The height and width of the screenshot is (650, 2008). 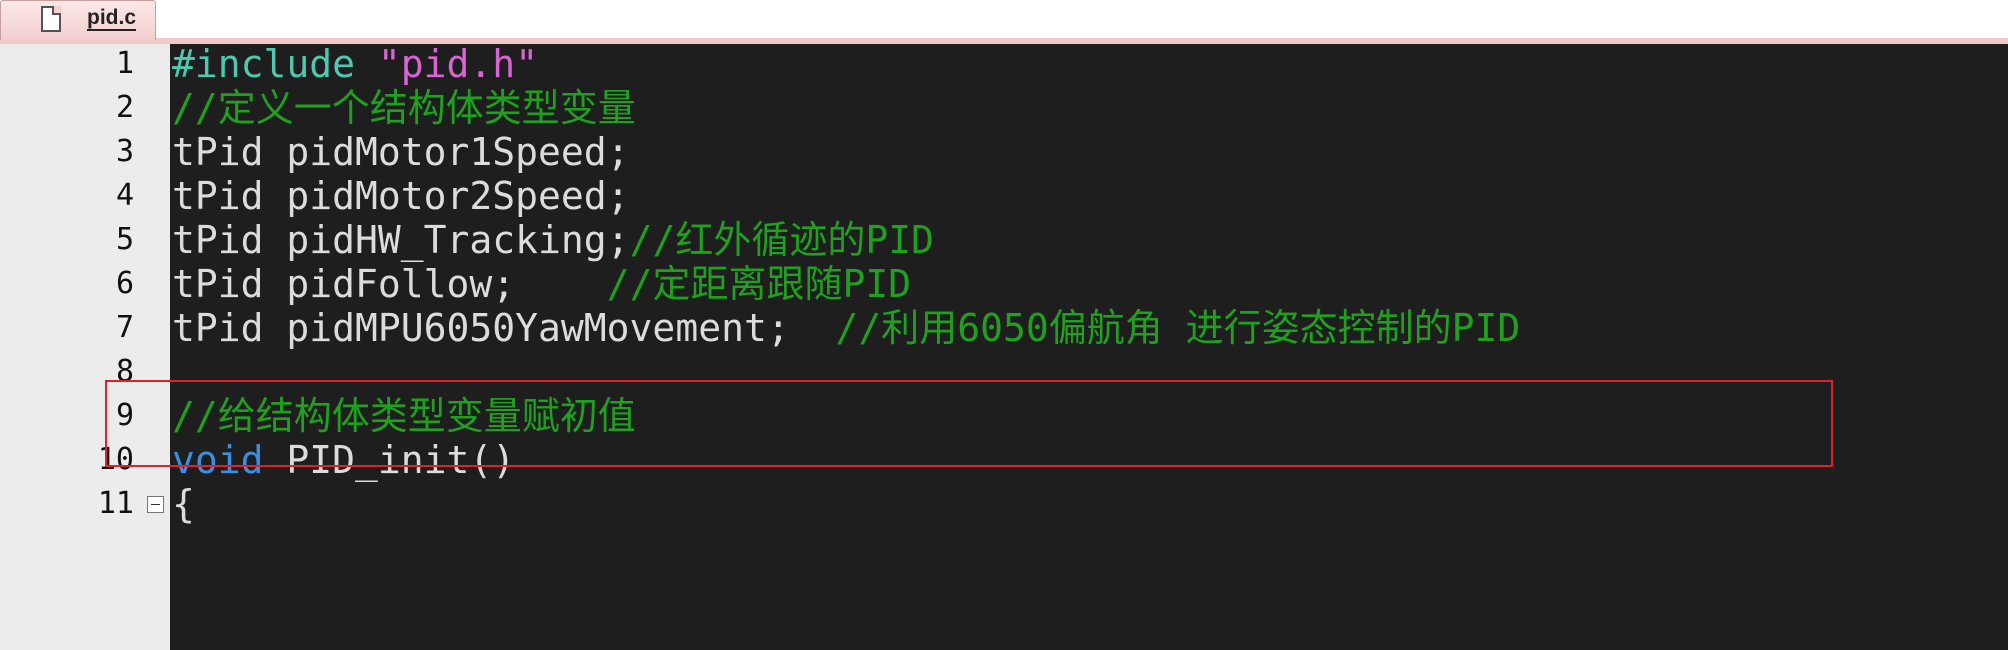 I want to click on code-line: void PID_init(), so click(x=343, y=460).